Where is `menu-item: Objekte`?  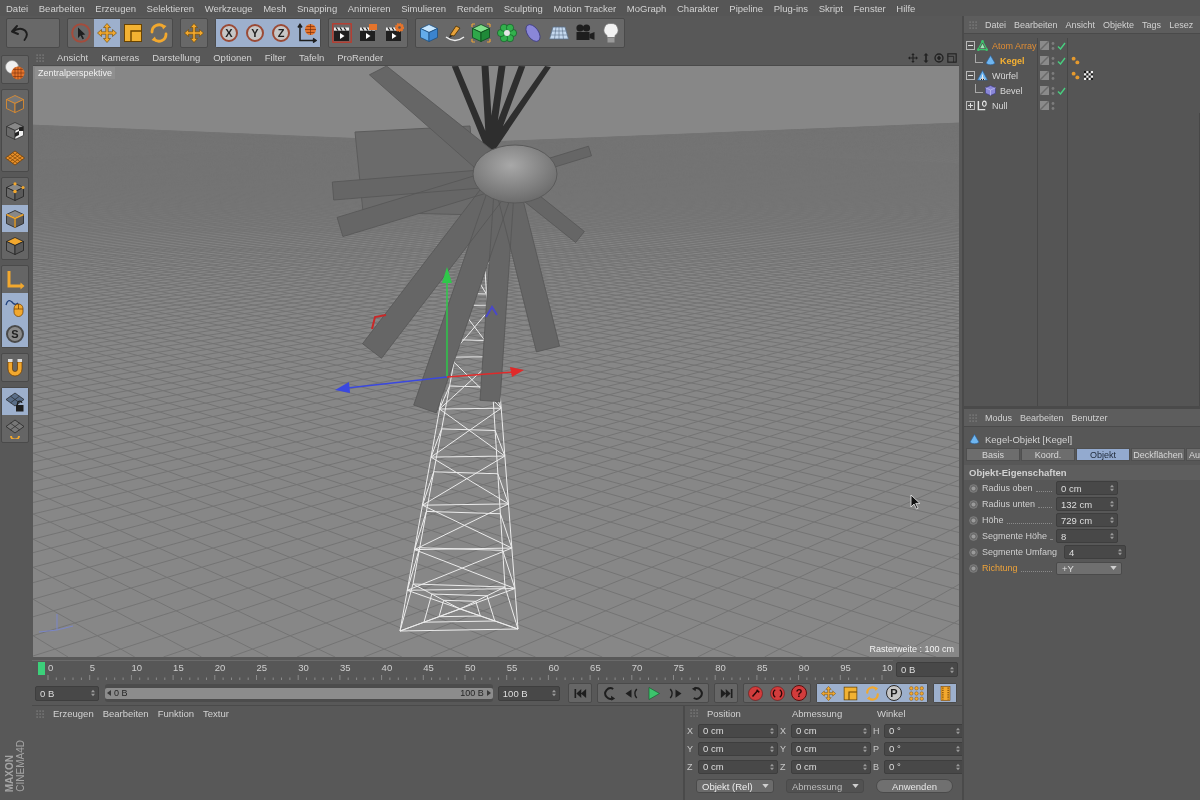 menu-item: Objekte is located at coordinates (1119, 24).